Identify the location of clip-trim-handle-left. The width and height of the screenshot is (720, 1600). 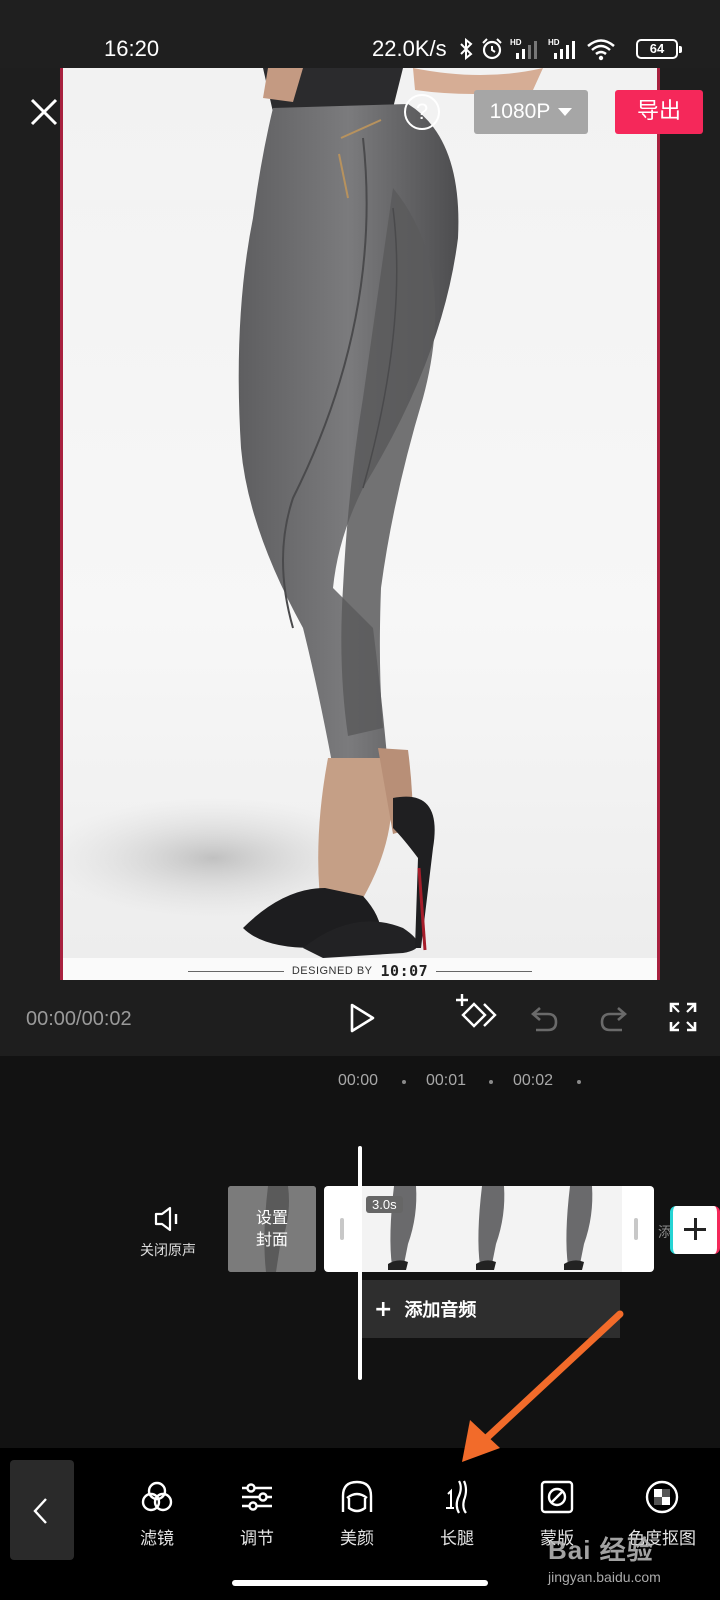
(342, 1229).